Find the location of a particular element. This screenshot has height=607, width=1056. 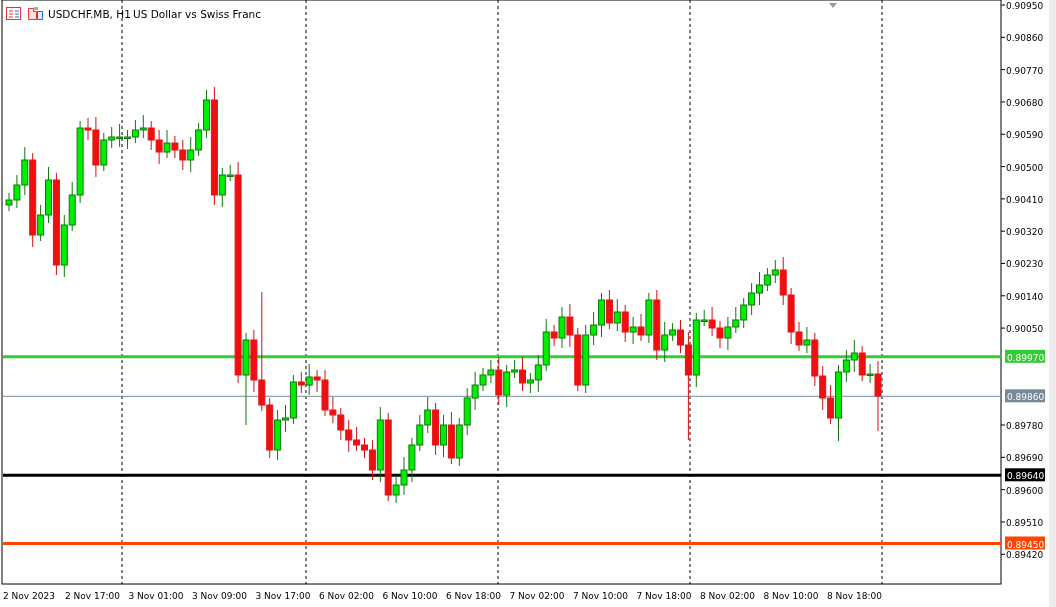

shift-marker-icon is located at coordinates (833, 5).